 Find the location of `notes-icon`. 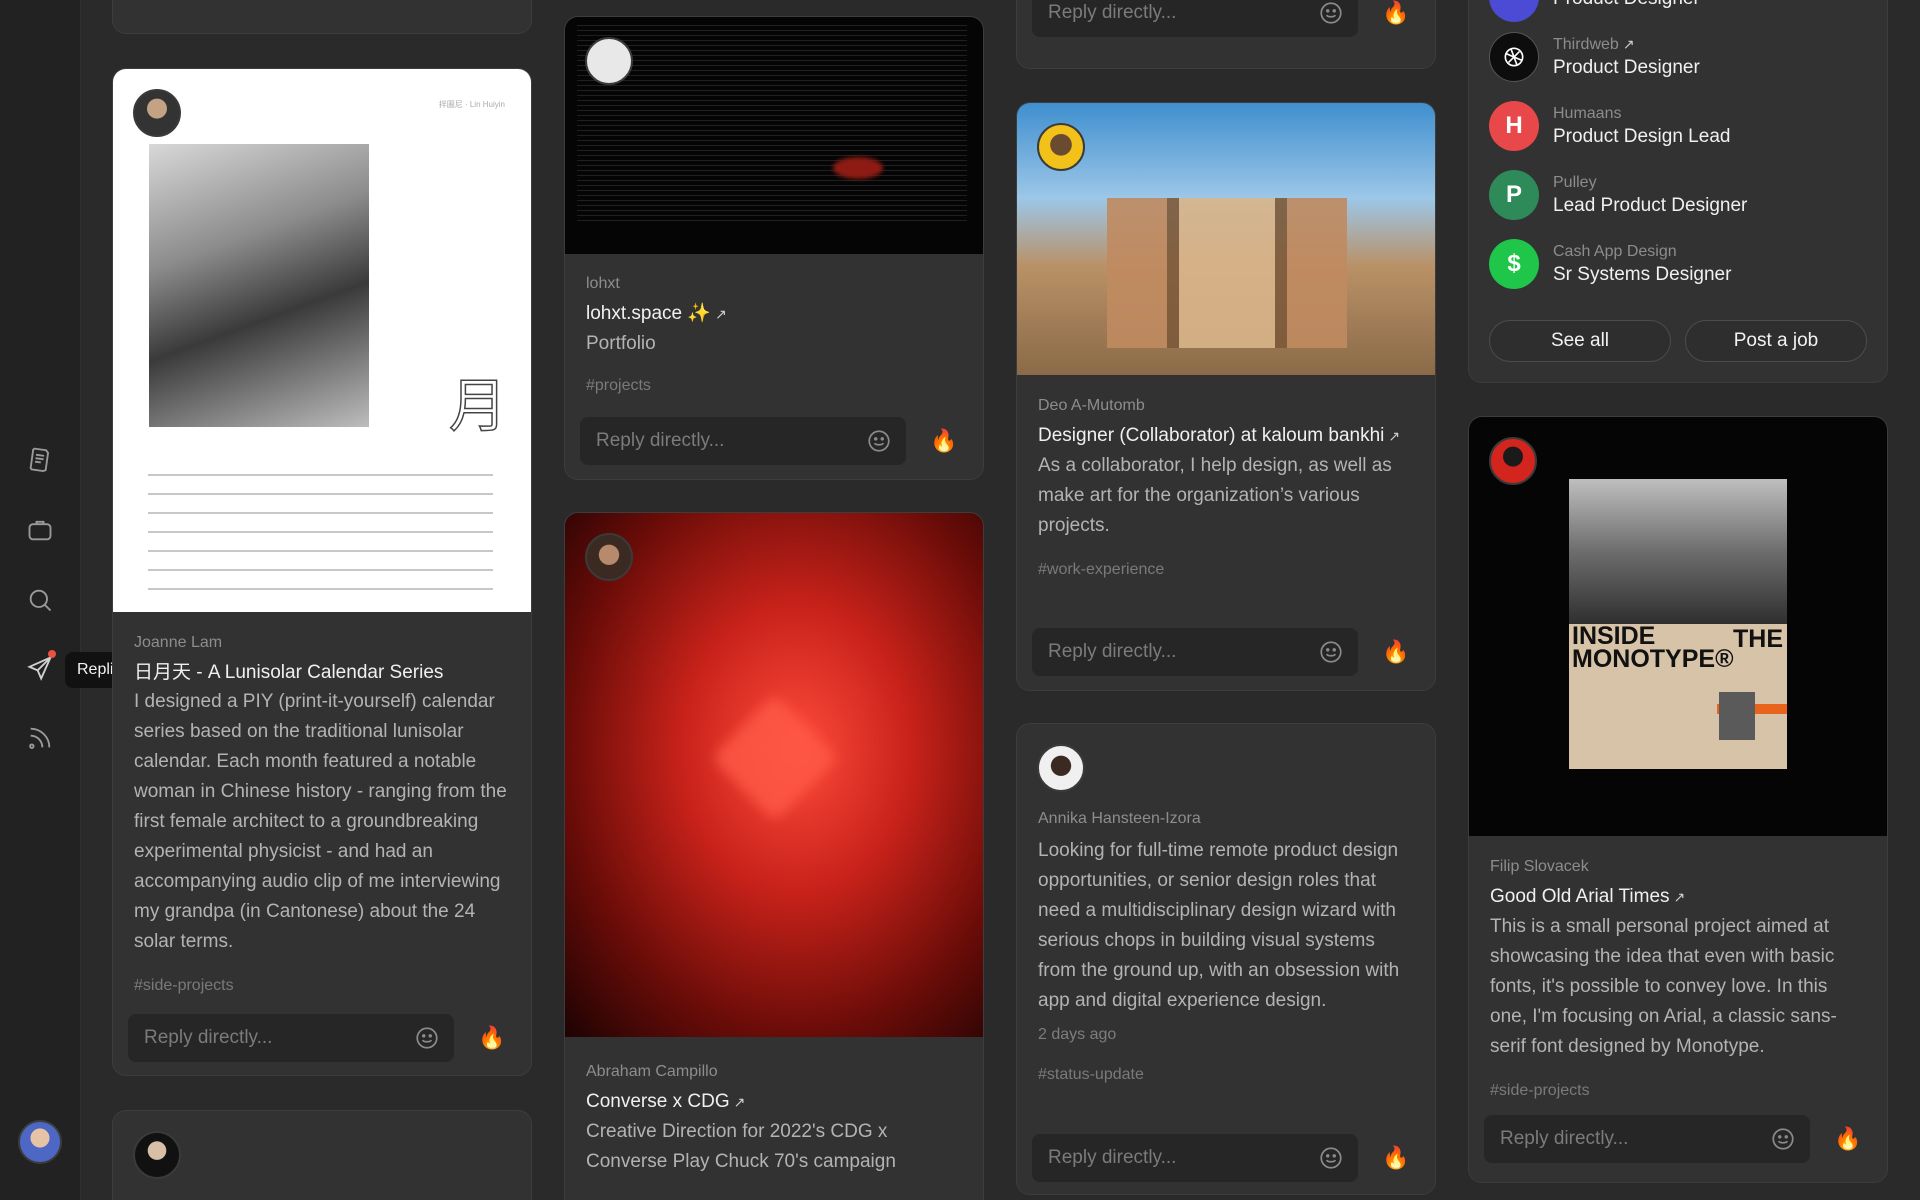

notes-icon is located at coordinates (39, 460).